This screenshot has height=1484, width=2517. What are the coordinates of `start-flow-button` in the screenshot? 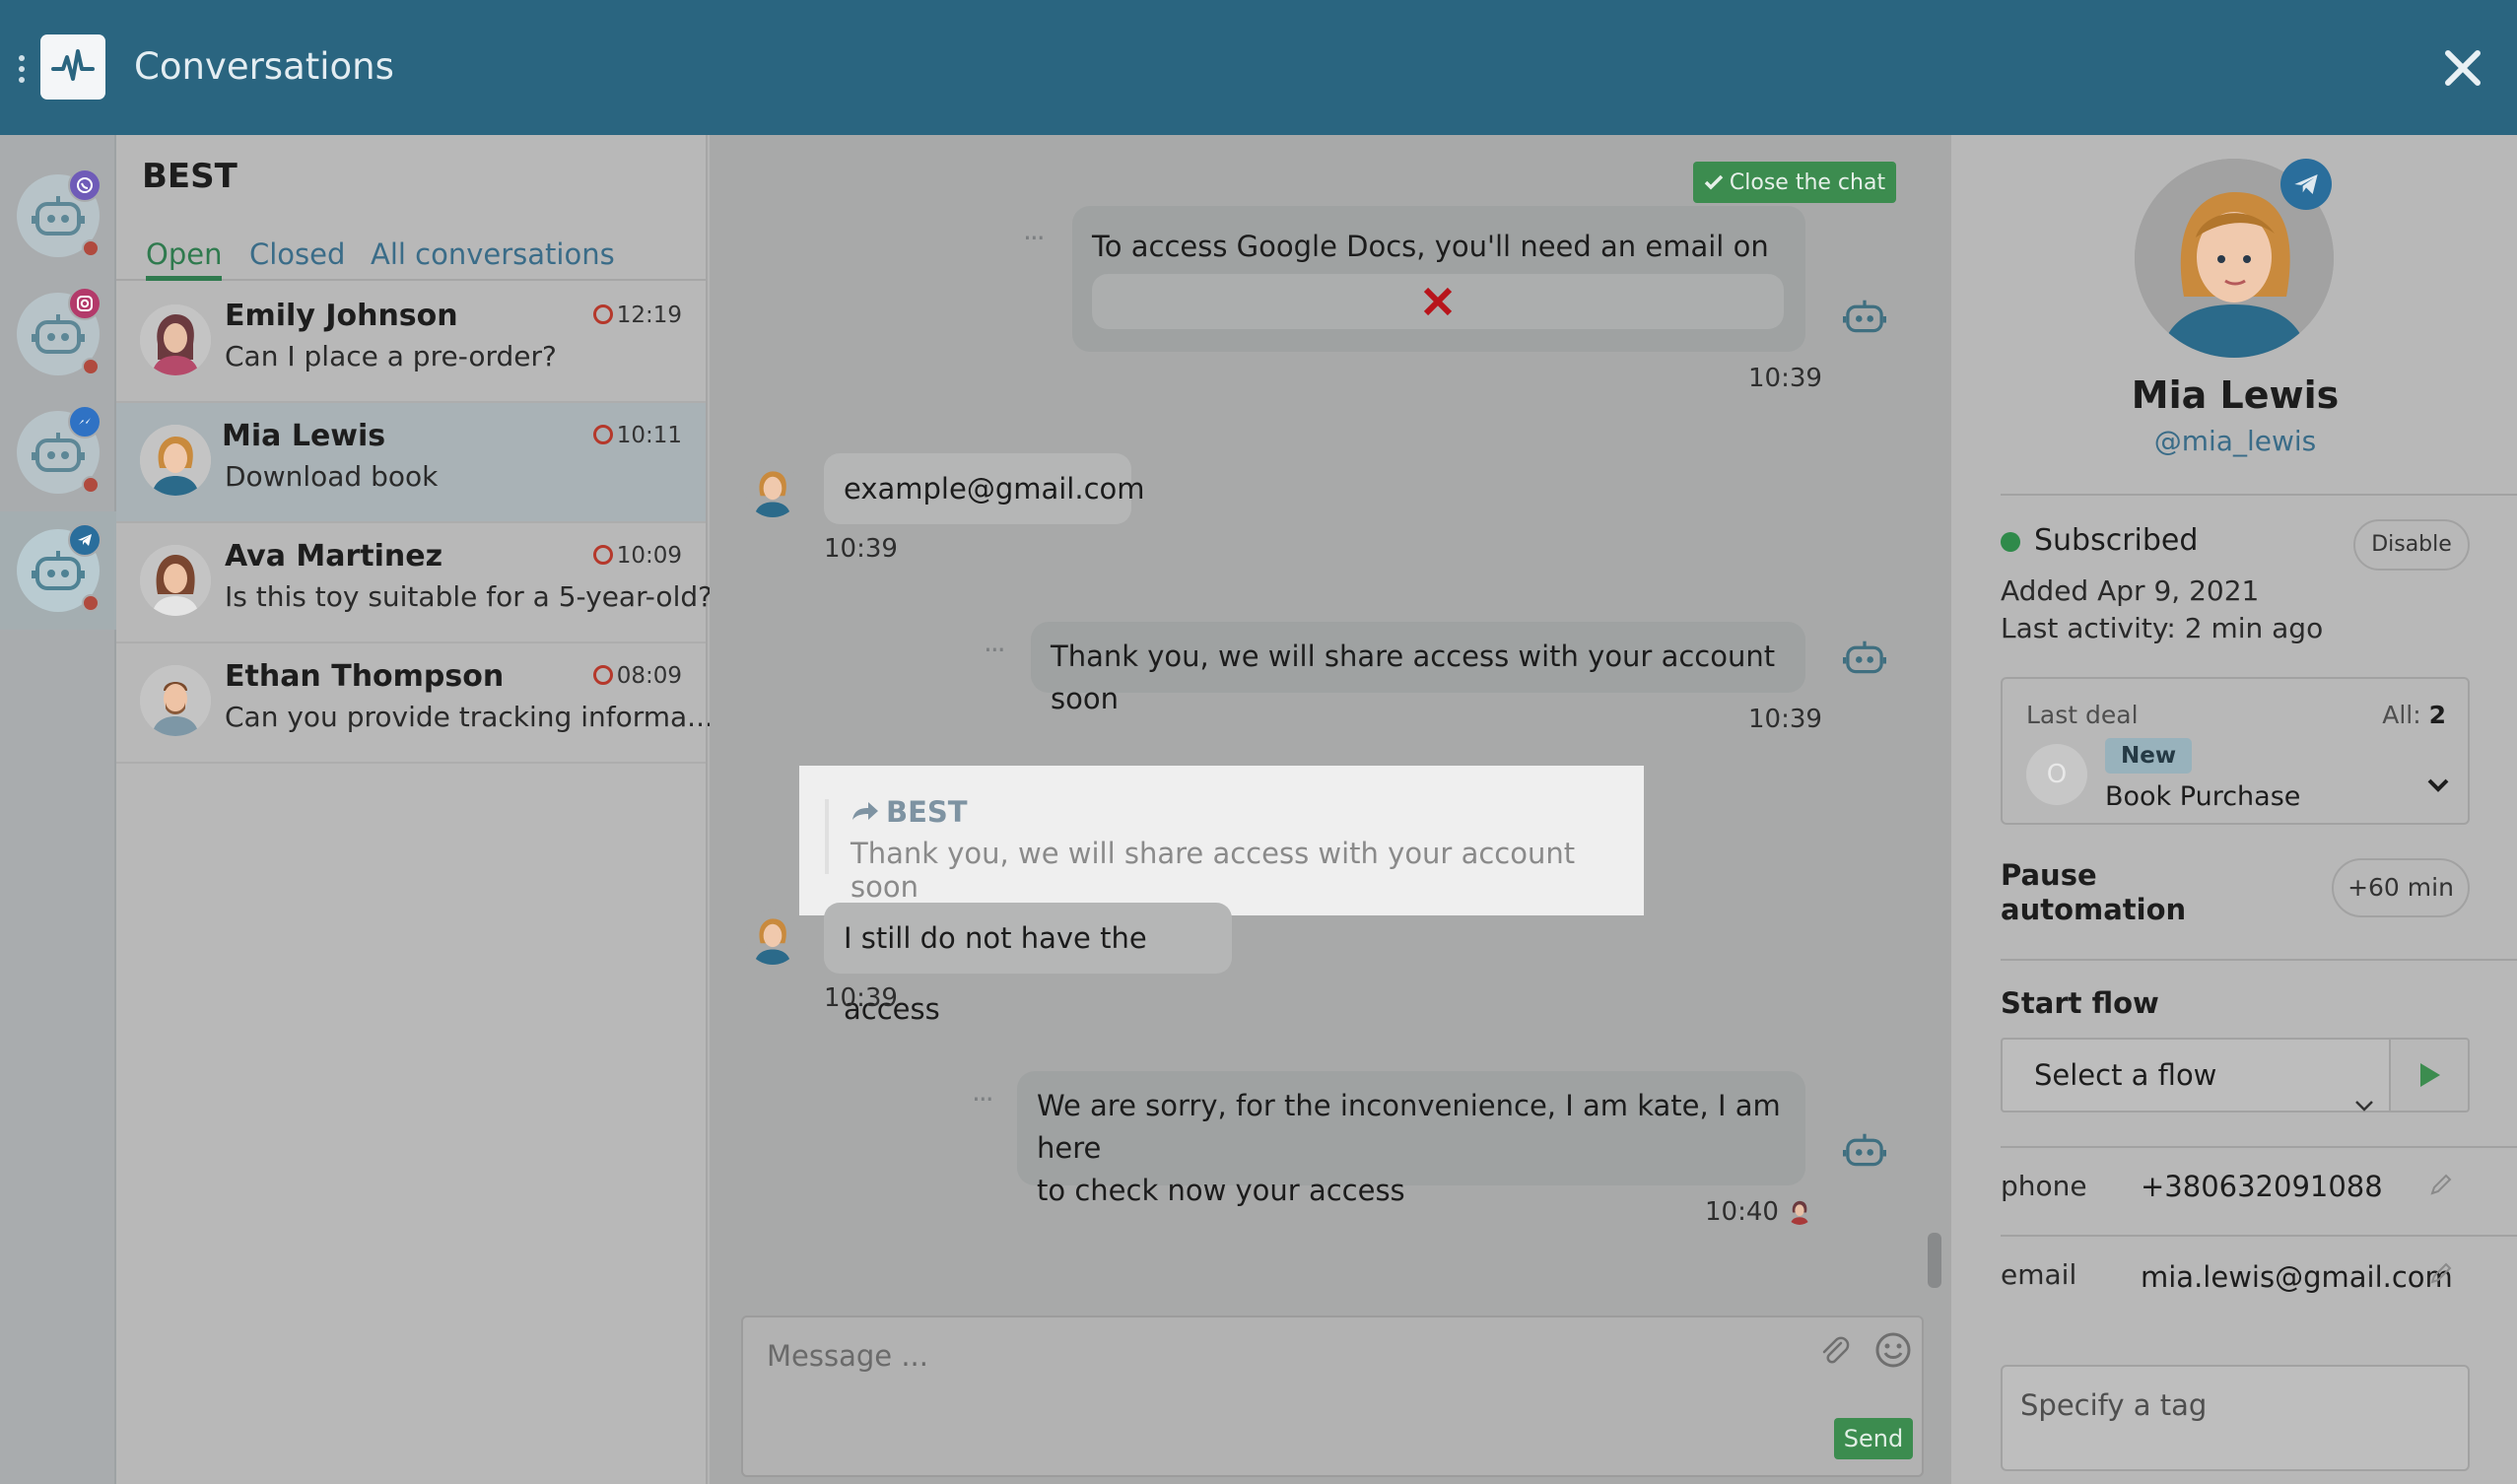 It's located at (2429, 1075).